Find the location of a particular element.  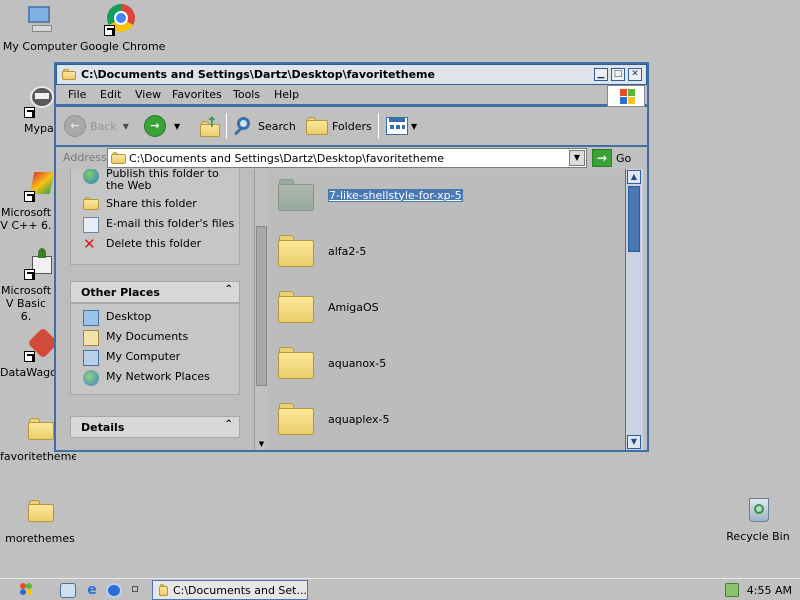

datawago-icon is located at coordinates (41, 344).